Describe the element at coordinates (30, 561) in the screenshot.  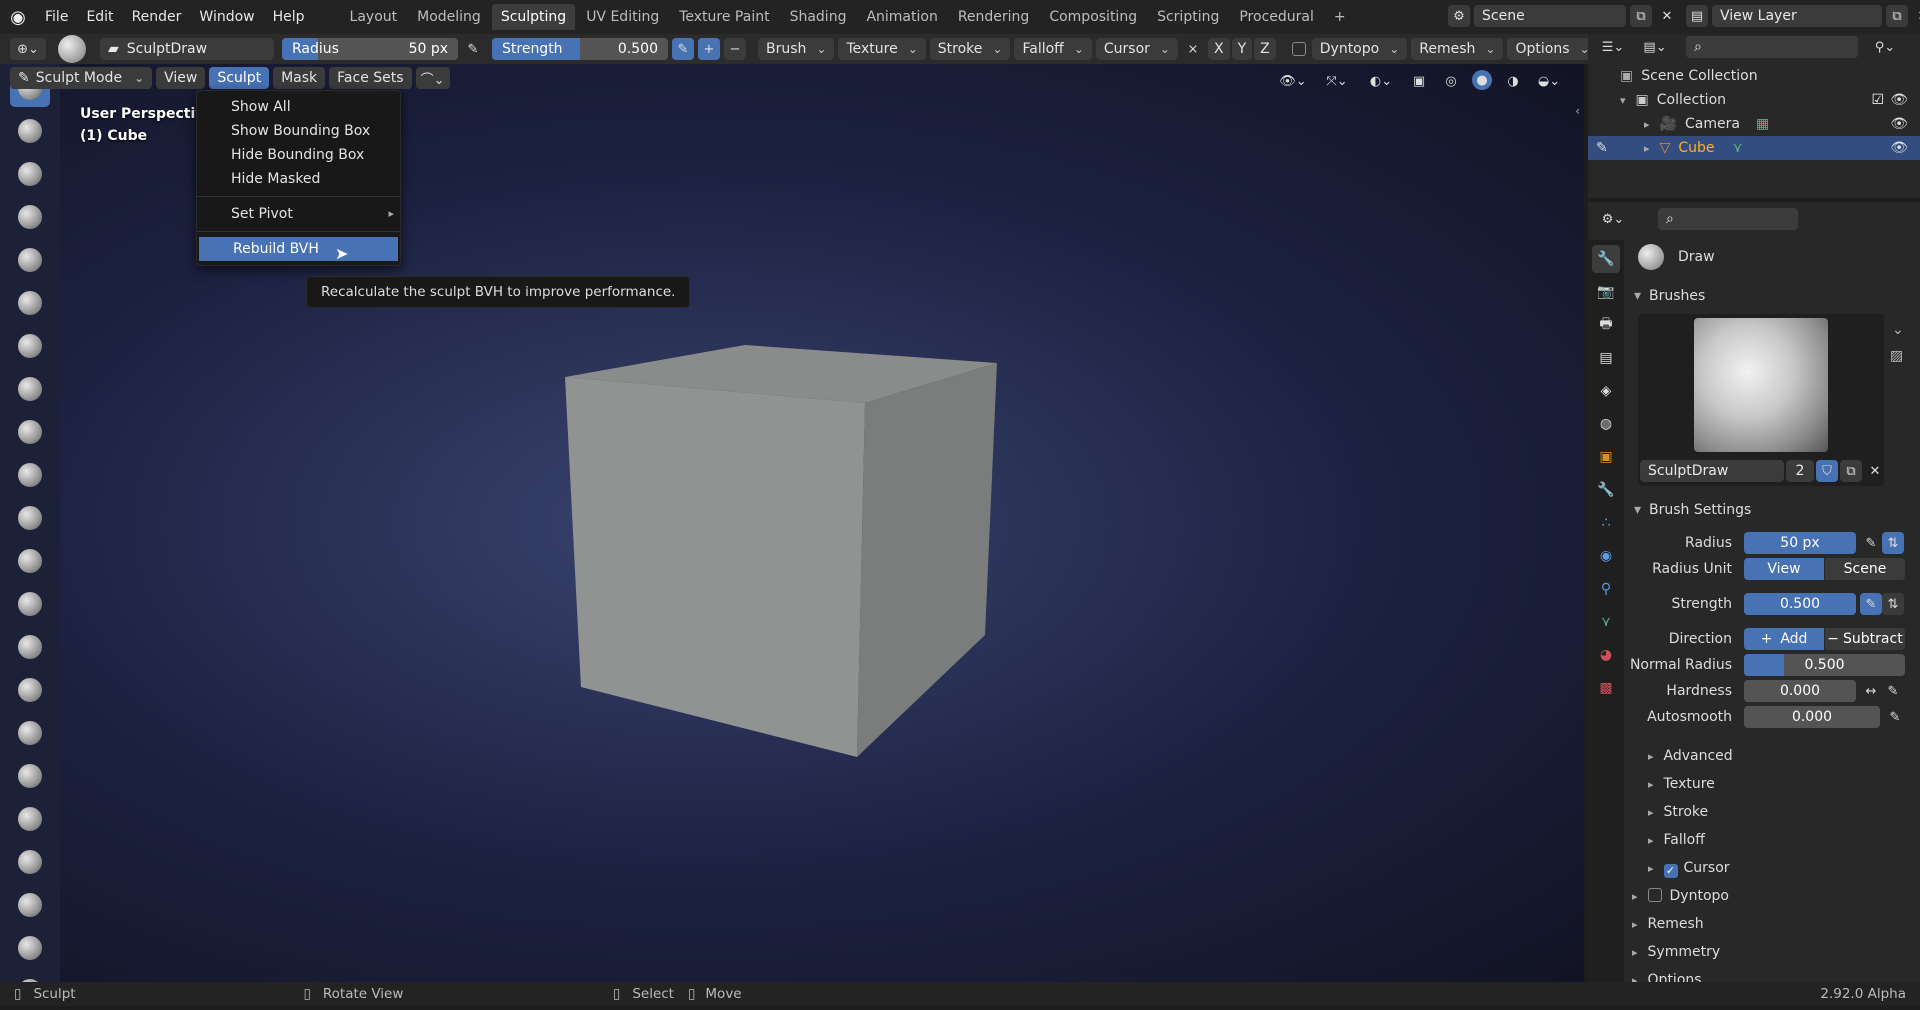
I see `tool-fill` at that location.